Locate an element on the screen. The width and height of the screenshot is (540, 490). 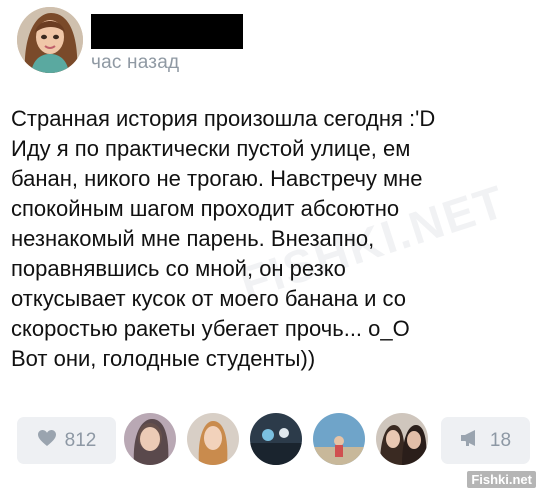
post-text-line: банан, никого не трогаю. Навстречу мне is located at coordinates (217, 178).